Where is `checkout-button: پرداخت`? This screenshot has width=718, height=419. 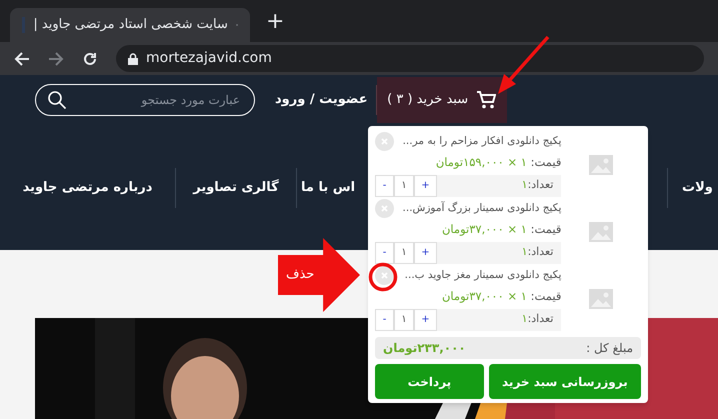
checkout-button: پرداخت is located at coordinates (429, 381).